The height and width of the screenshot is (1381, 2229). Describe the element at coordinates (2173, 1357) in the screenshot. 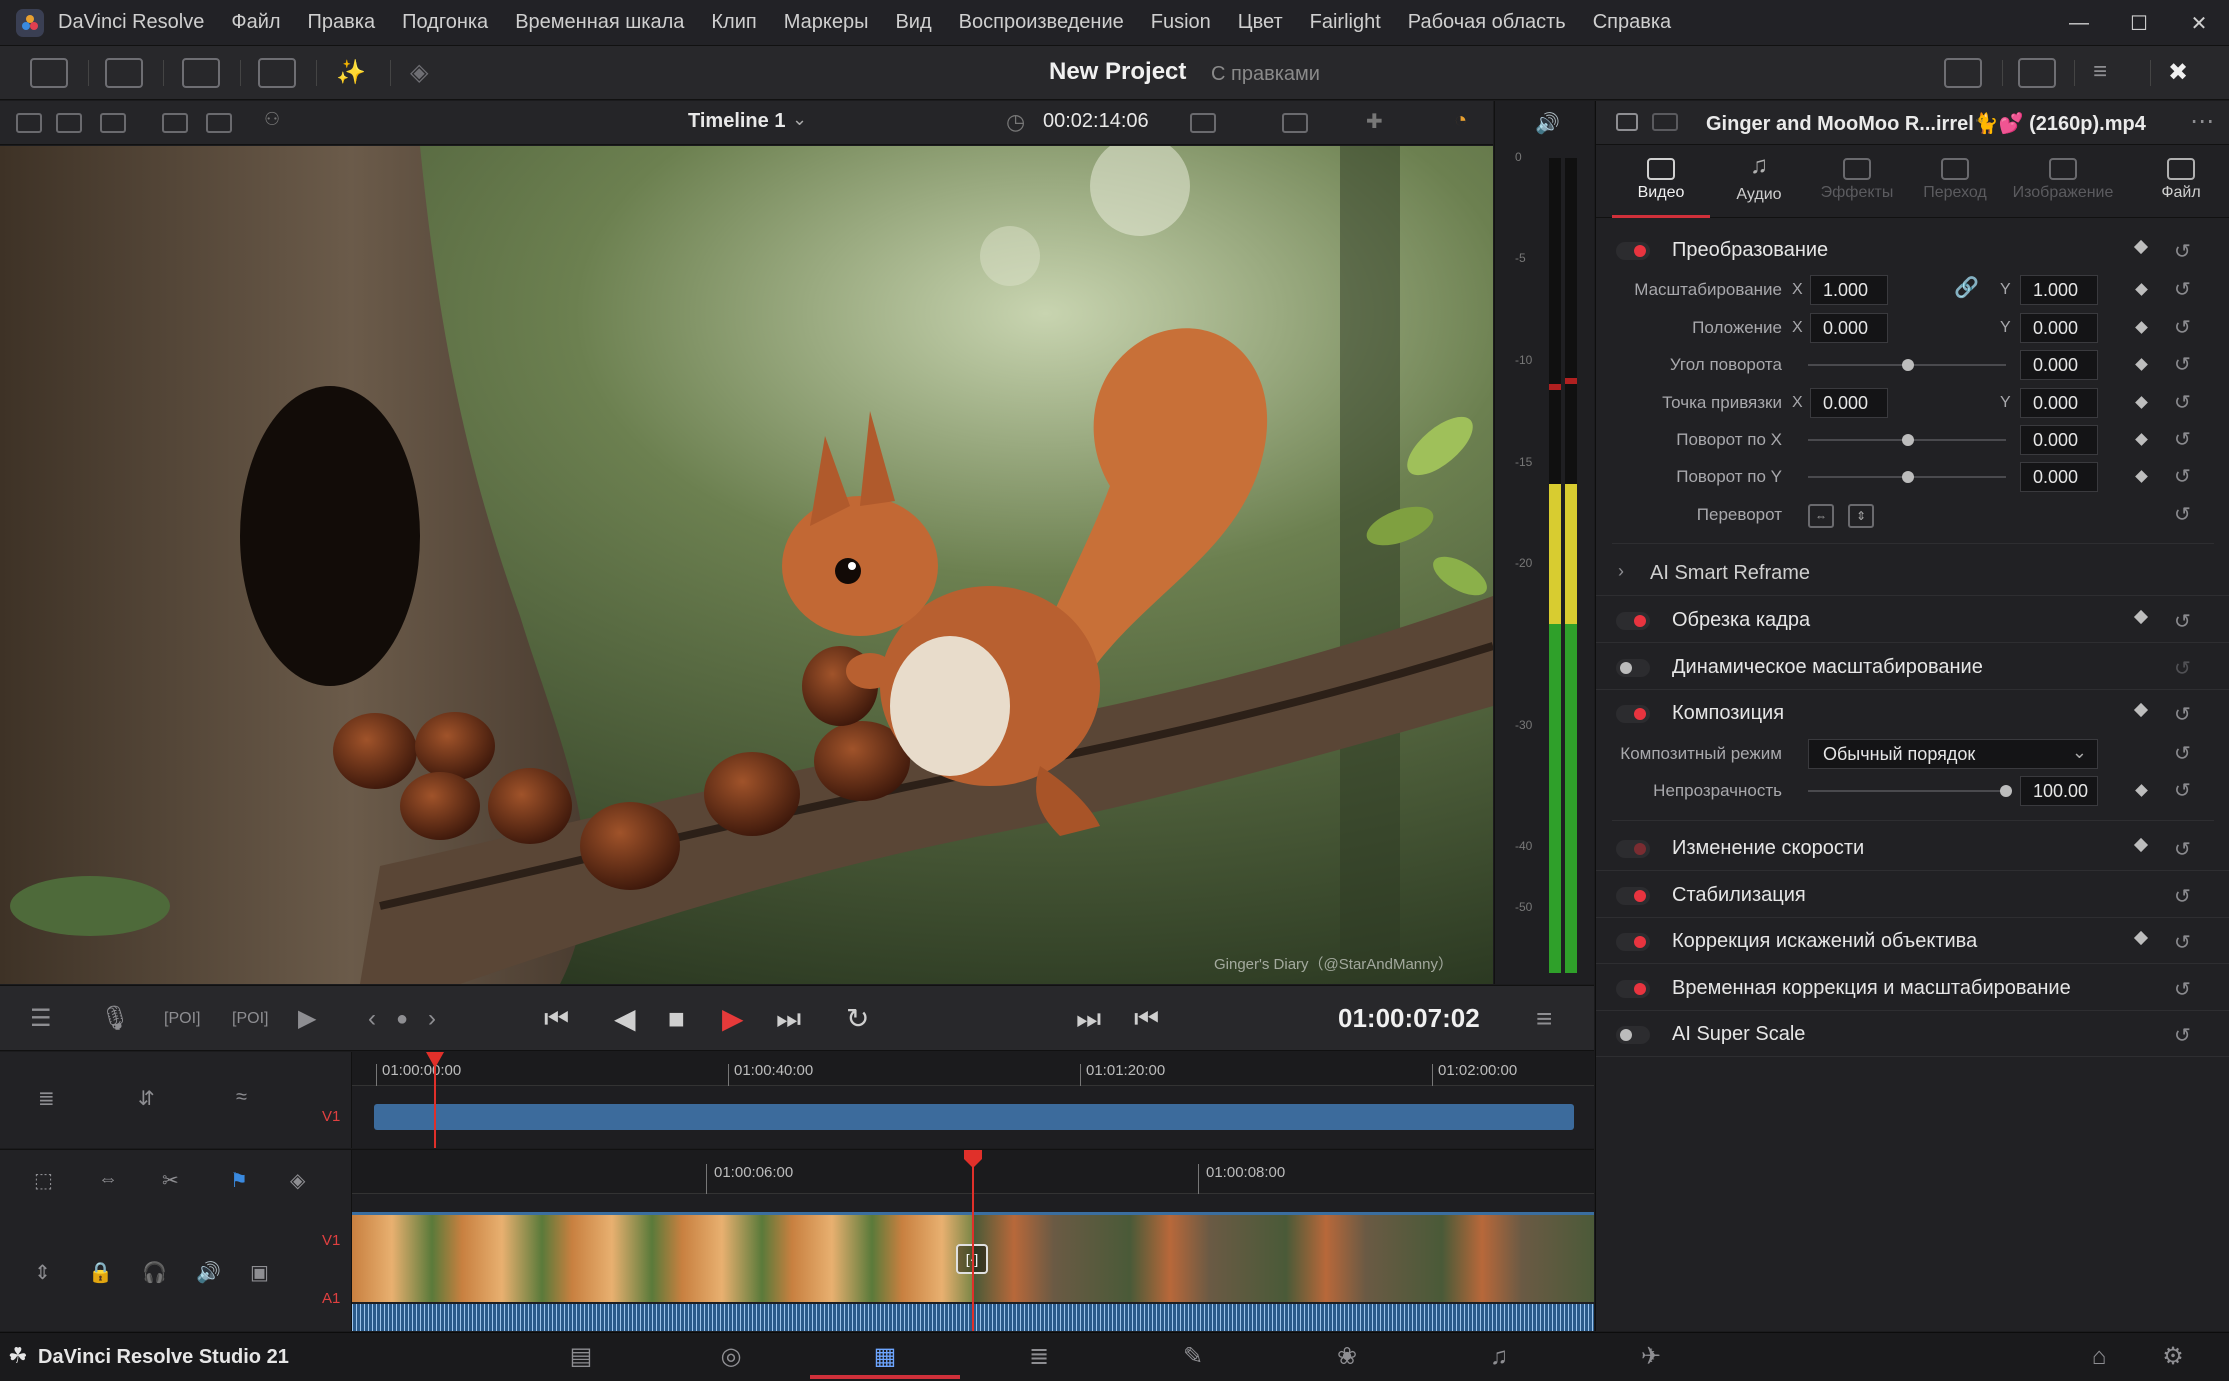

I see `settings-gear-icon: ⚙` at that location.